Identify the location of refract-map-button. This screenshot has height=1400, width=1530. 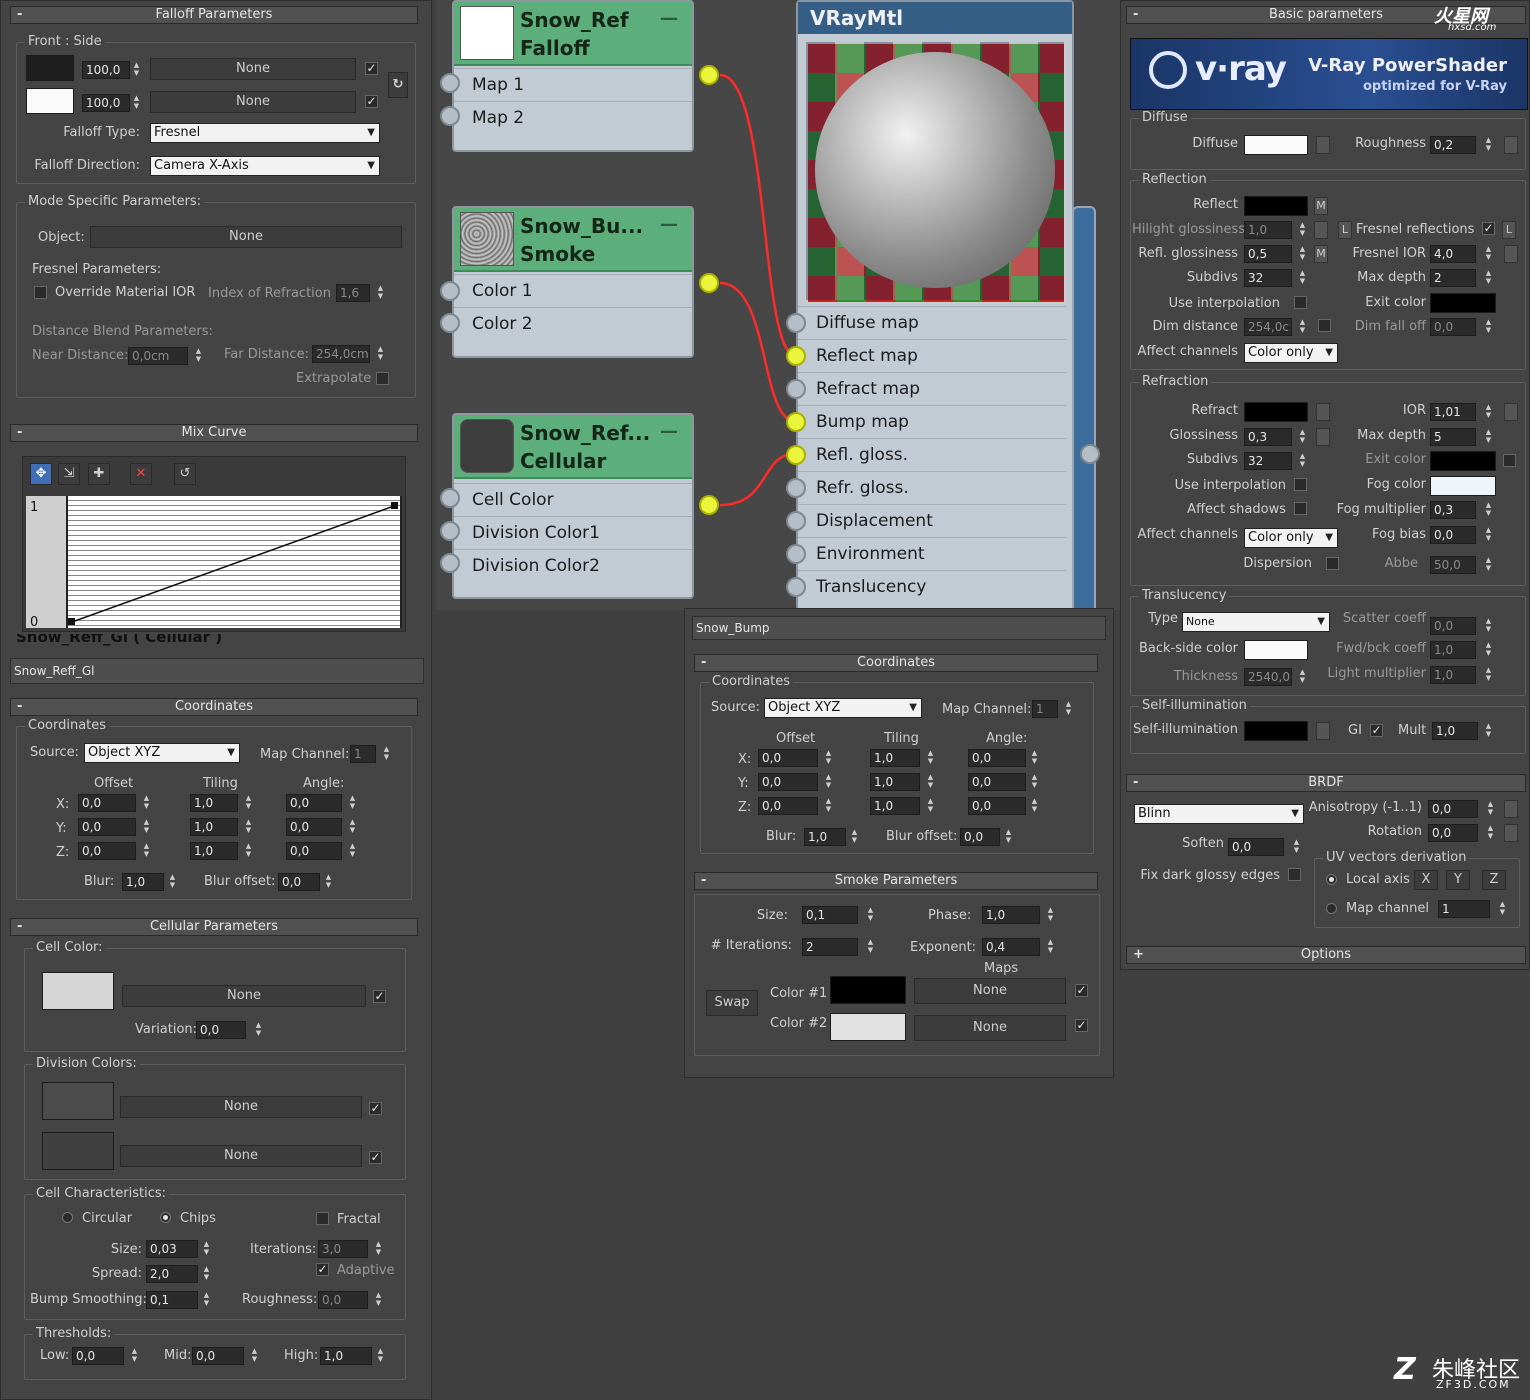
(1323, 412).